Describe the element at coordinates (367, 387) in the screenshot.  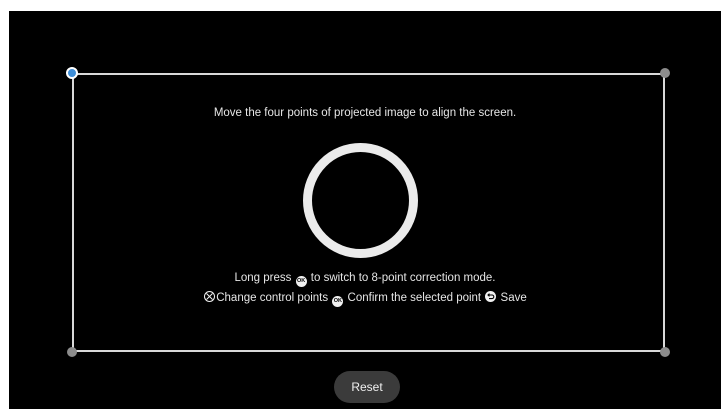
I see `reset-button: Reset` at that location.